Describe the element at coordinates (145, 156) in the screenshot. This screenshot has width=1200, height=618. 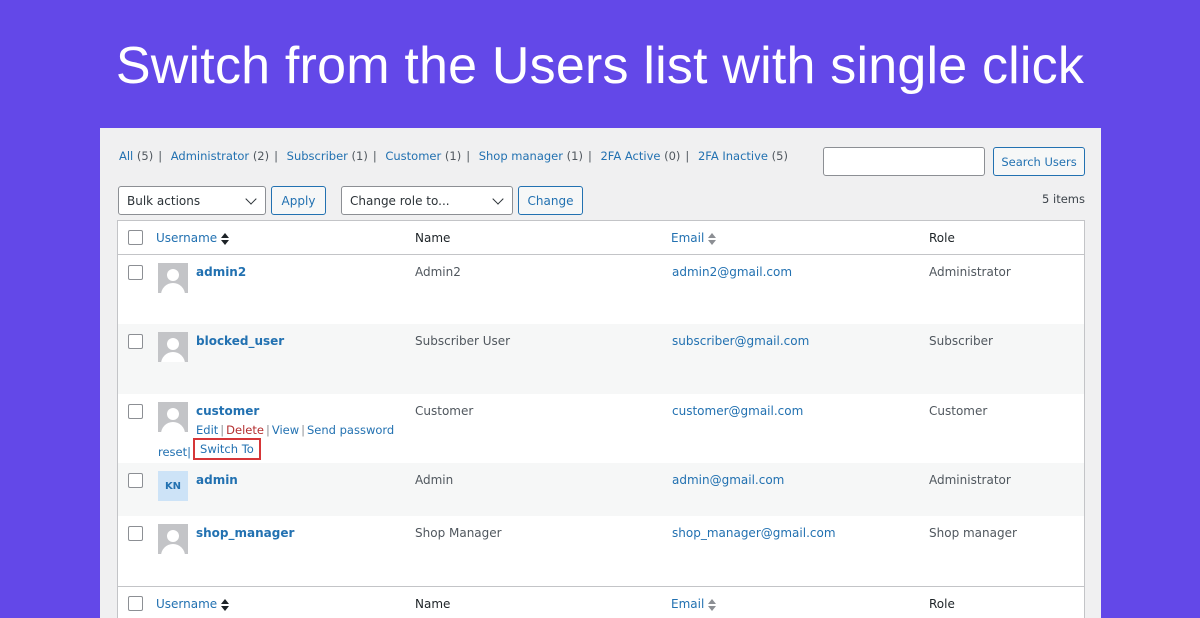
I see `filter-all-count: (5)` at that location.